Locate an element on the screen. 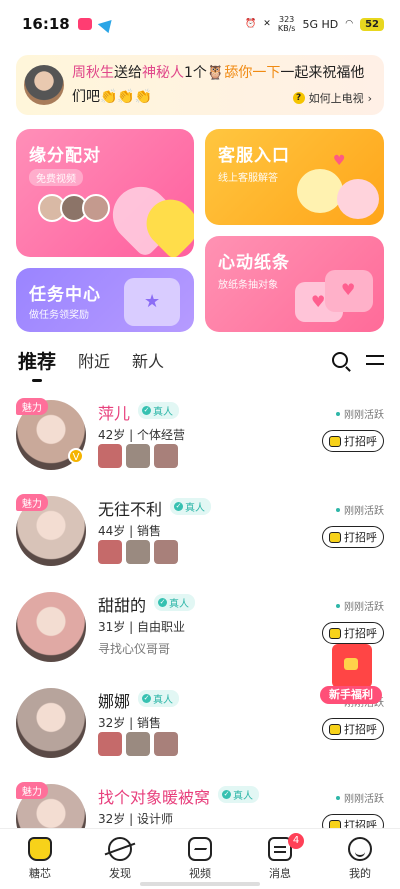 The image size is (400, 889). feed-tabs: 推荐 附近 新人 is located at coordinates (201, 361).